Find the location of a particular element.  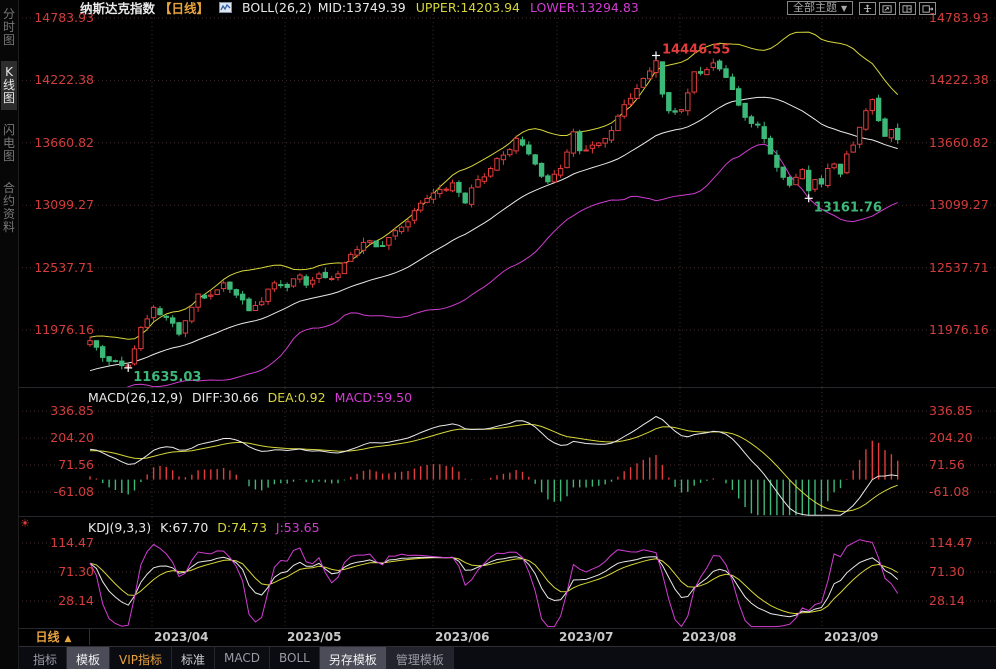

pane-split-icon is located at coordinates (907, 8).